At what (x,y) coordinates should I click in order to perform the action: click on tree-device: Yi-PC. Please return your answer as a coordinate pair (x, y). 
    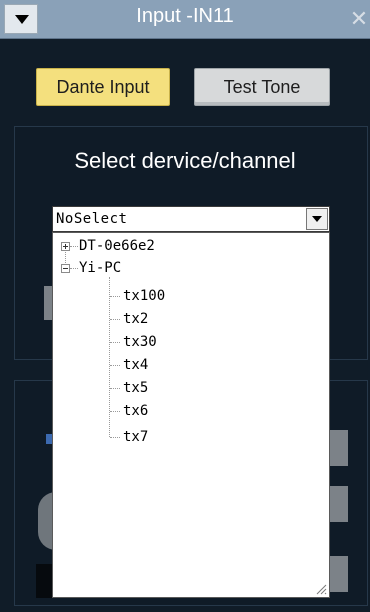
    Looking at the image, I should click on (100, 268).